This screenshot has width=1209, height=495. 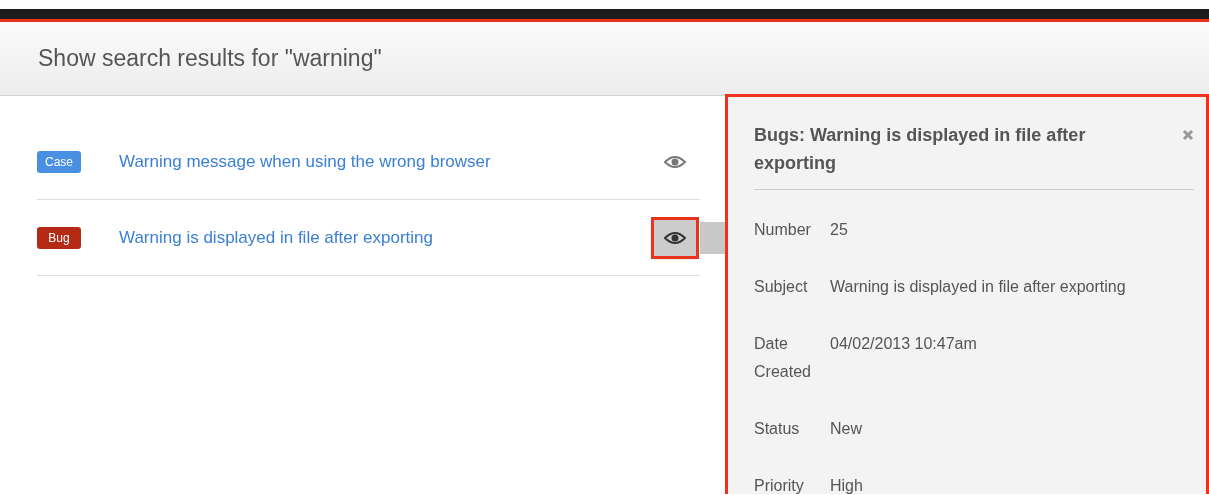 I want to click on preview-button, so click(x=675, y=237).